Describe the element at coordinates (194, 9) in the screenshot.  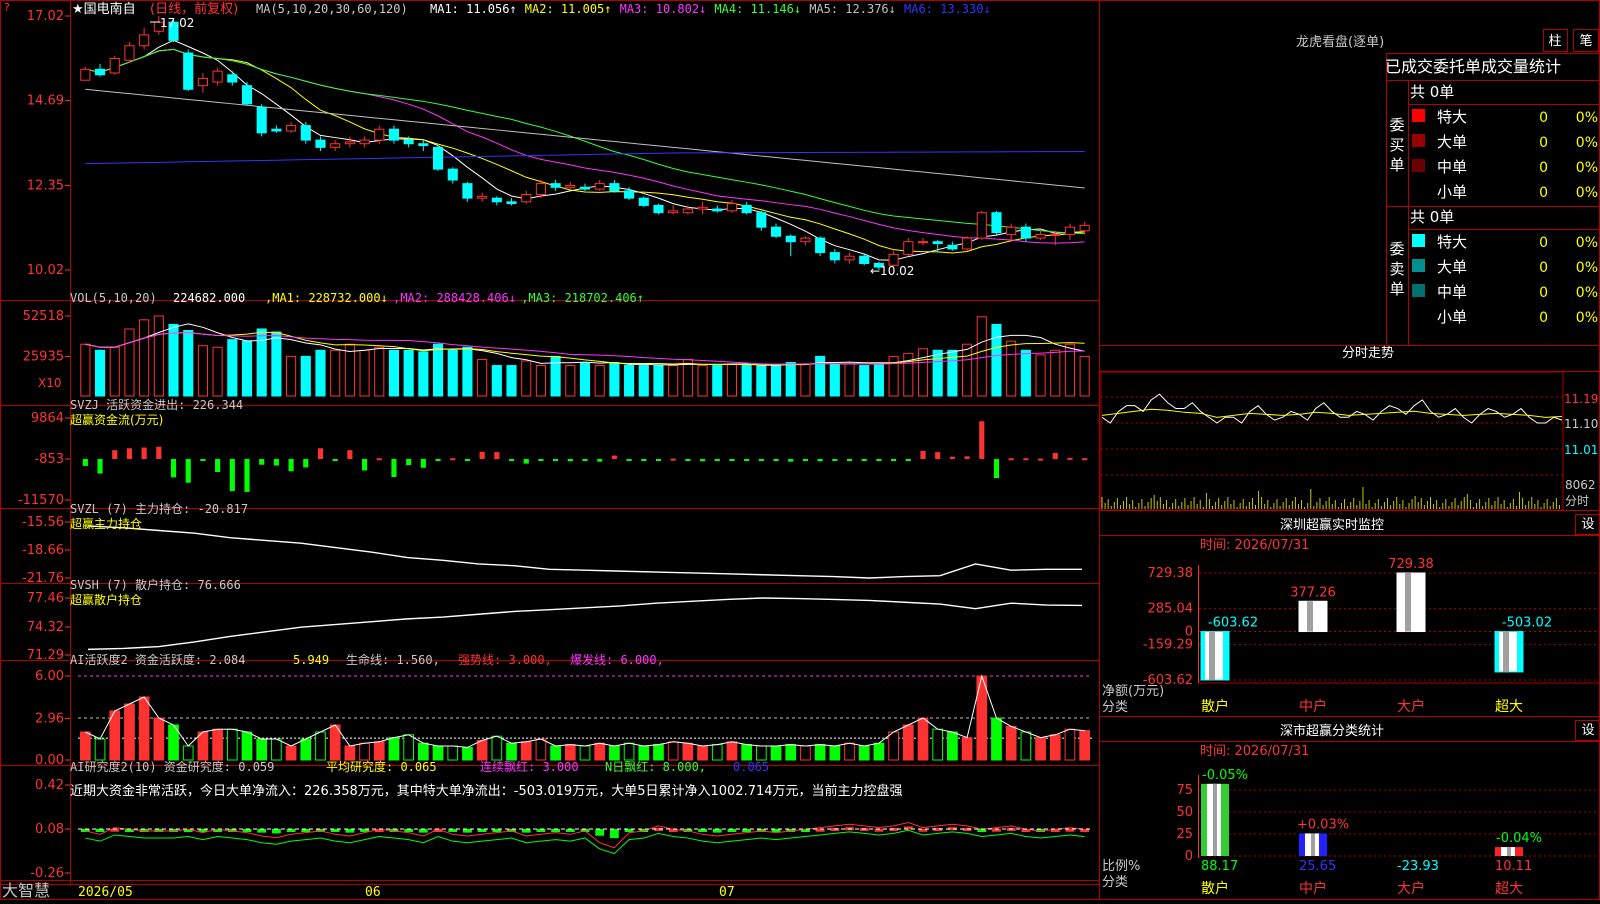
I see `period-label: (日线，前复权)` at that location.